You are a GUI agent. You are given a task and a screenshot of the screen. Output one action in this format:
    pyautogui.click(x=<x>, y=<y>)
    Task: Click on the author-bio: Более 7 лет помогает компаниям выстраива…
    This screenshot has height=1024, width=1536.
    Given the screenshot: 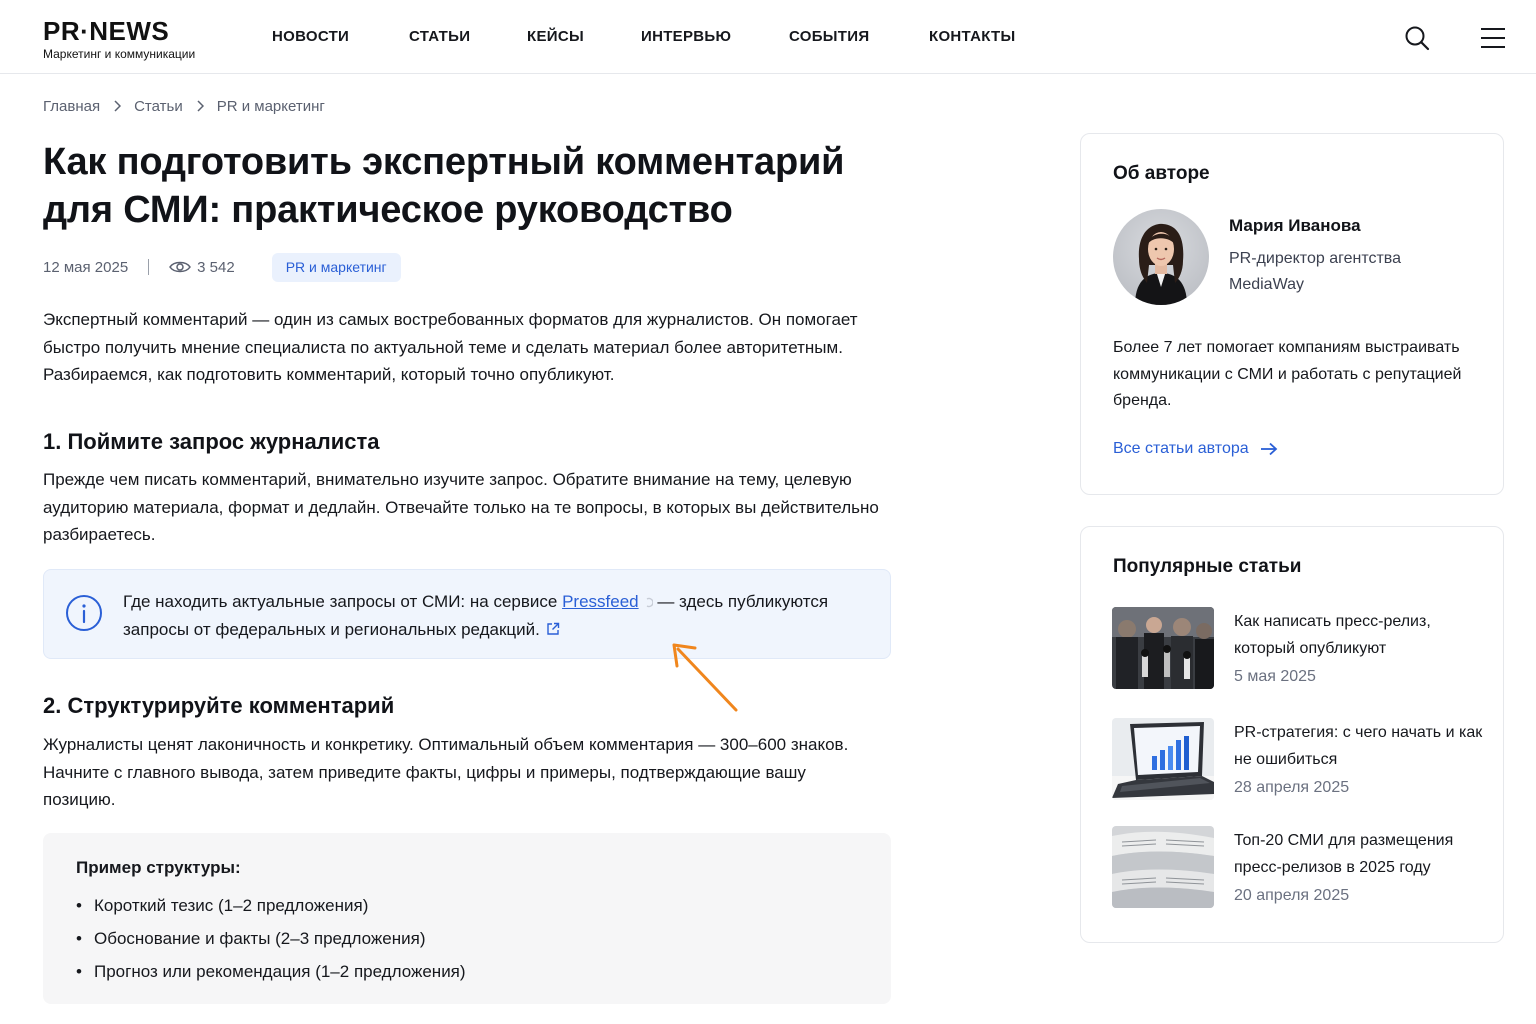 What is the action you would take?
    pyautogui.click(x=1287, y=374)
    